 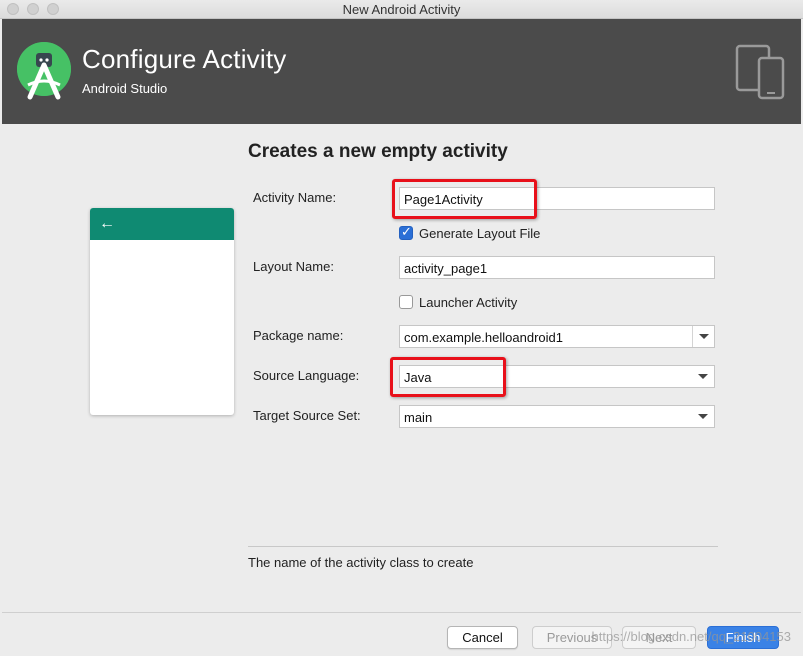 I want to click on page-heading: Creates a new empty activity, so click(x=378, y=151).